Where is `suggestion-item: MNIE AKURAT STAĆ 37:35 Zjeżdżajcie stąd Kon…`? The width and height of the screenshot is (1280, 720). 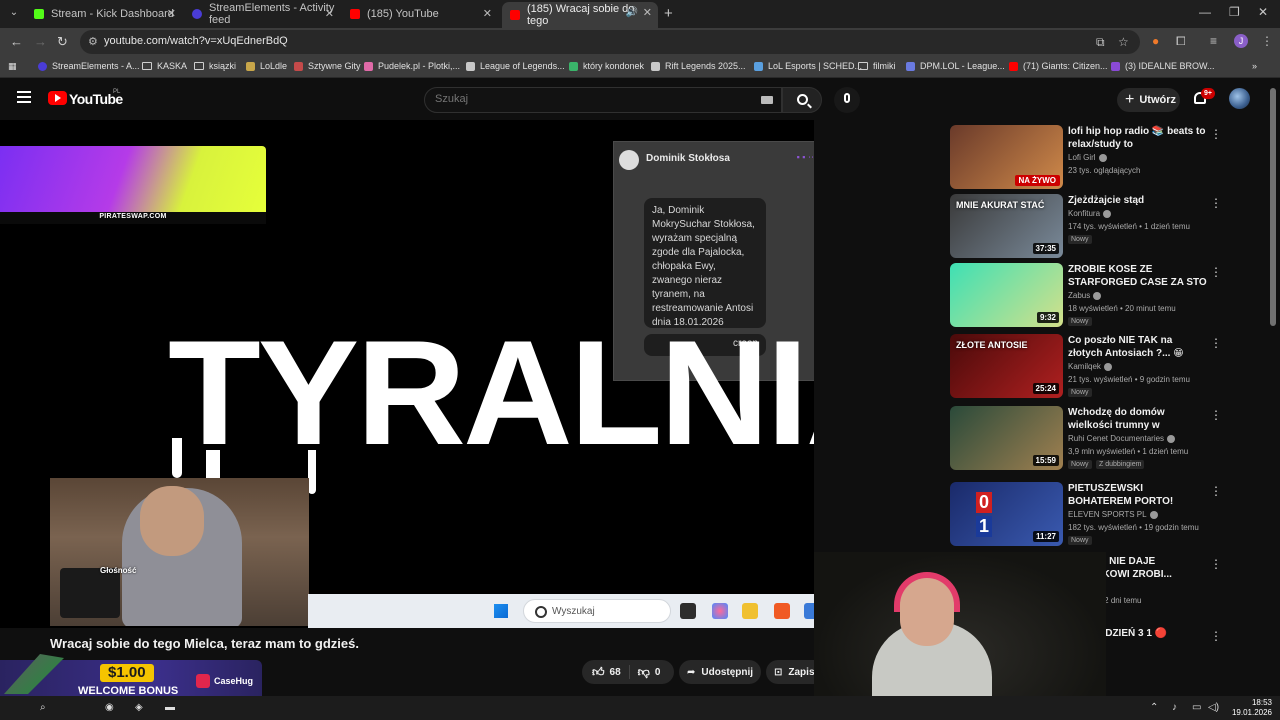 suggestion-item: MNIE AKURAT STAĆ 37:35 Zjeżdżajcie stąd Kon… is located at coordinates (1087, 227).